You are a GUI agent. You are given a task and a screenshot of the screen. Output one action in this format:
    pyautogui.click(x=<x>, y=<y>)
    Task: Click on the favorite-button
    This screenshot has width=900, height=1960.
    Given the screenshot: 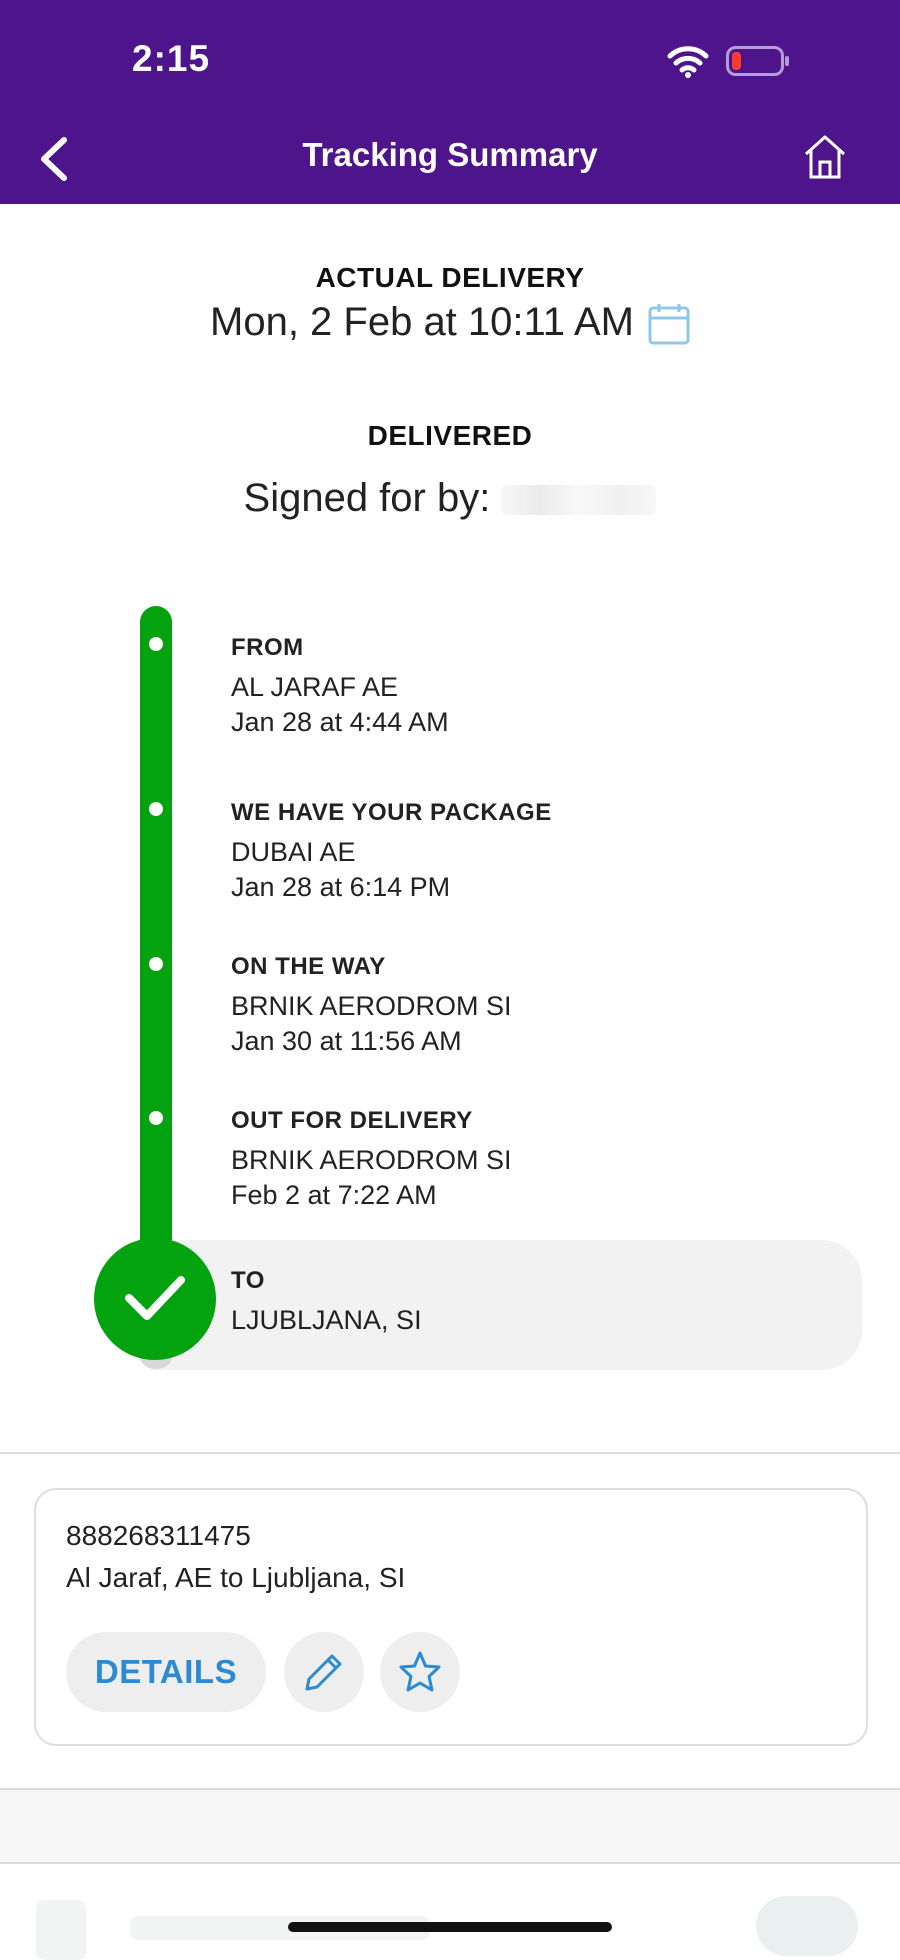 What is the action you would take?
    pyautogui.click(x=420, y=1672)
    